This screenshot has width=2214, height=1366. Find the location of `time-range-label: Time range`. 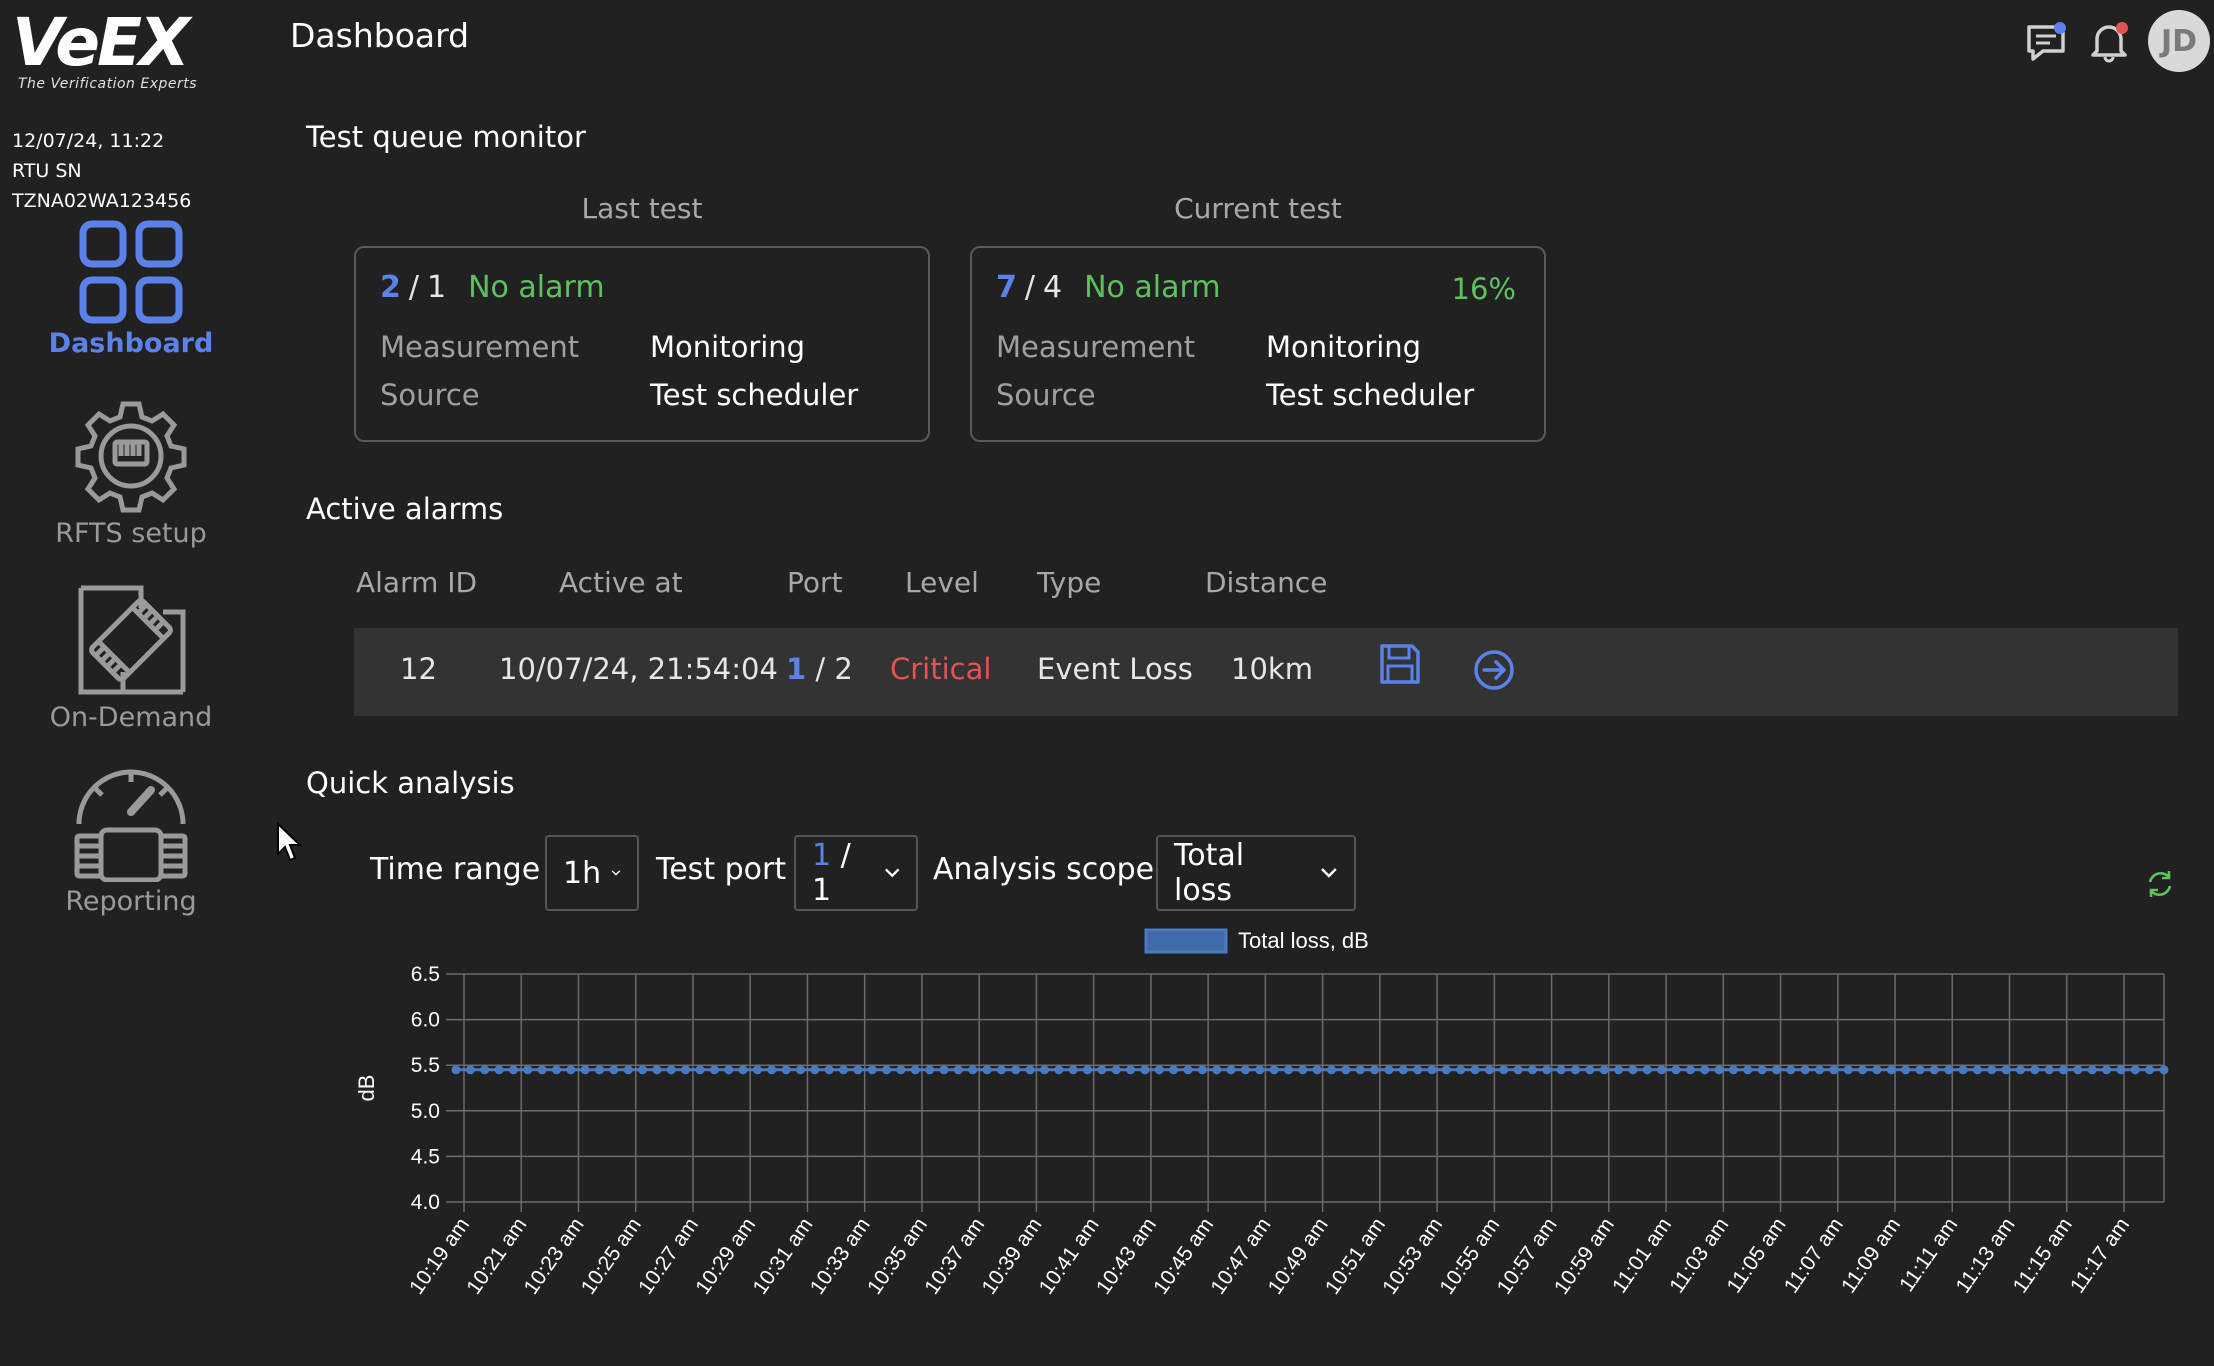

time-range-label: Time range is located at coordinates (455, 869).